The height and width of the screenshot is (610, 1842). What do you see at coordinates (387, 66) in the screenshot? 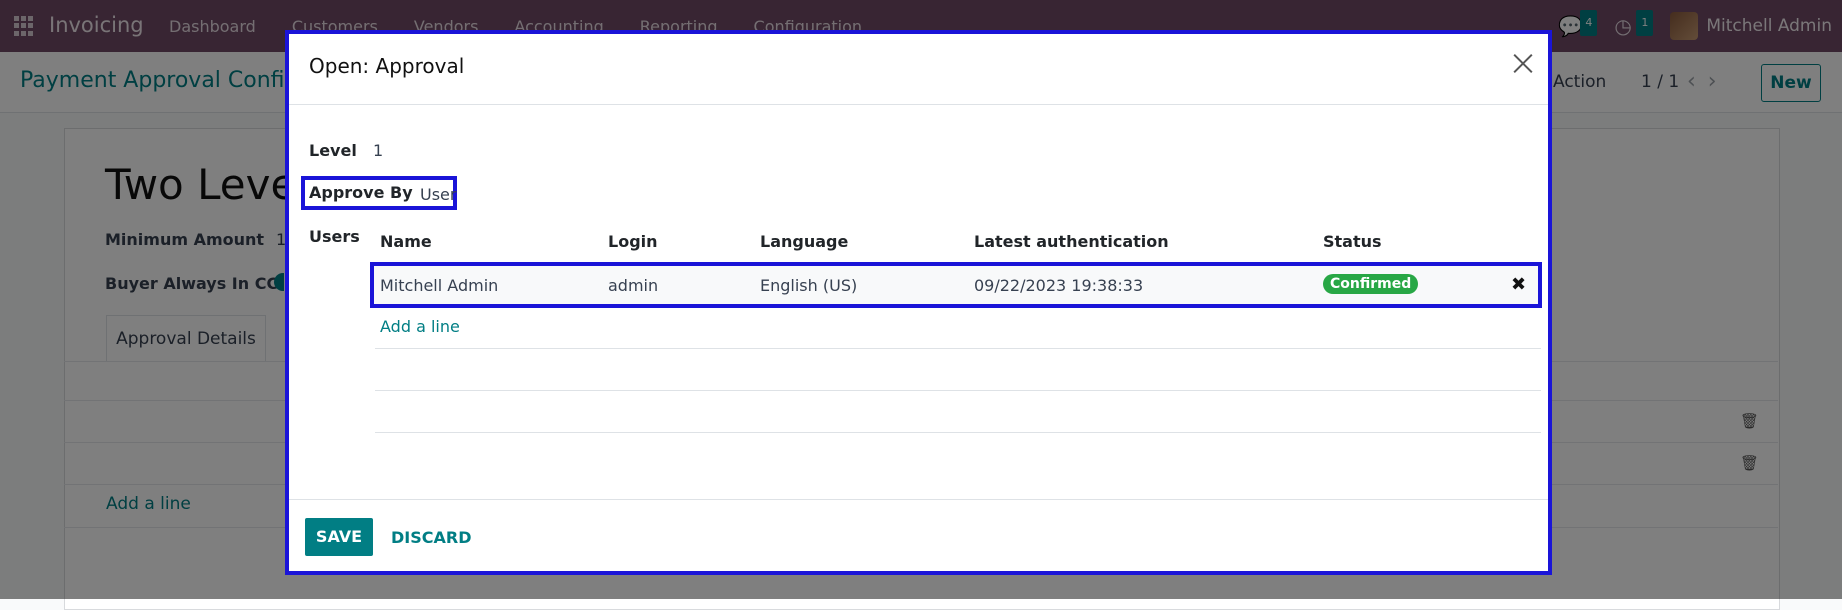
I see `dialog-title: Open: Approval` at bounding box center [387, 66].